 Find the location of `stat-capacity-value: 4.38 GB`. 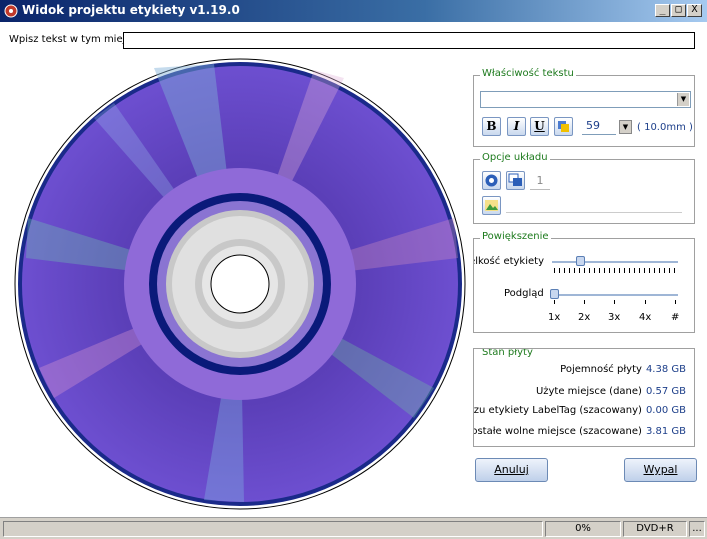

stat-capacity-value: 4.38 GB is located at coordinates (665, 369).